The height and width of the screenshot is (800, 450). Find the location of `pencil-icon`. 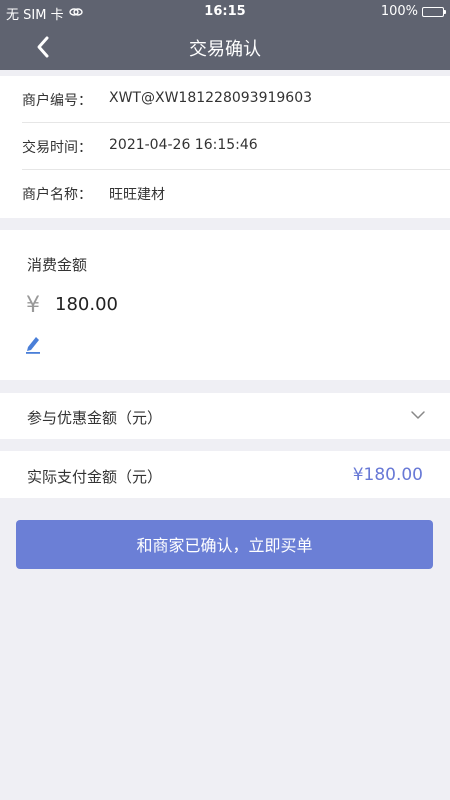

pencil-icon is located at coordinates (33, 345).